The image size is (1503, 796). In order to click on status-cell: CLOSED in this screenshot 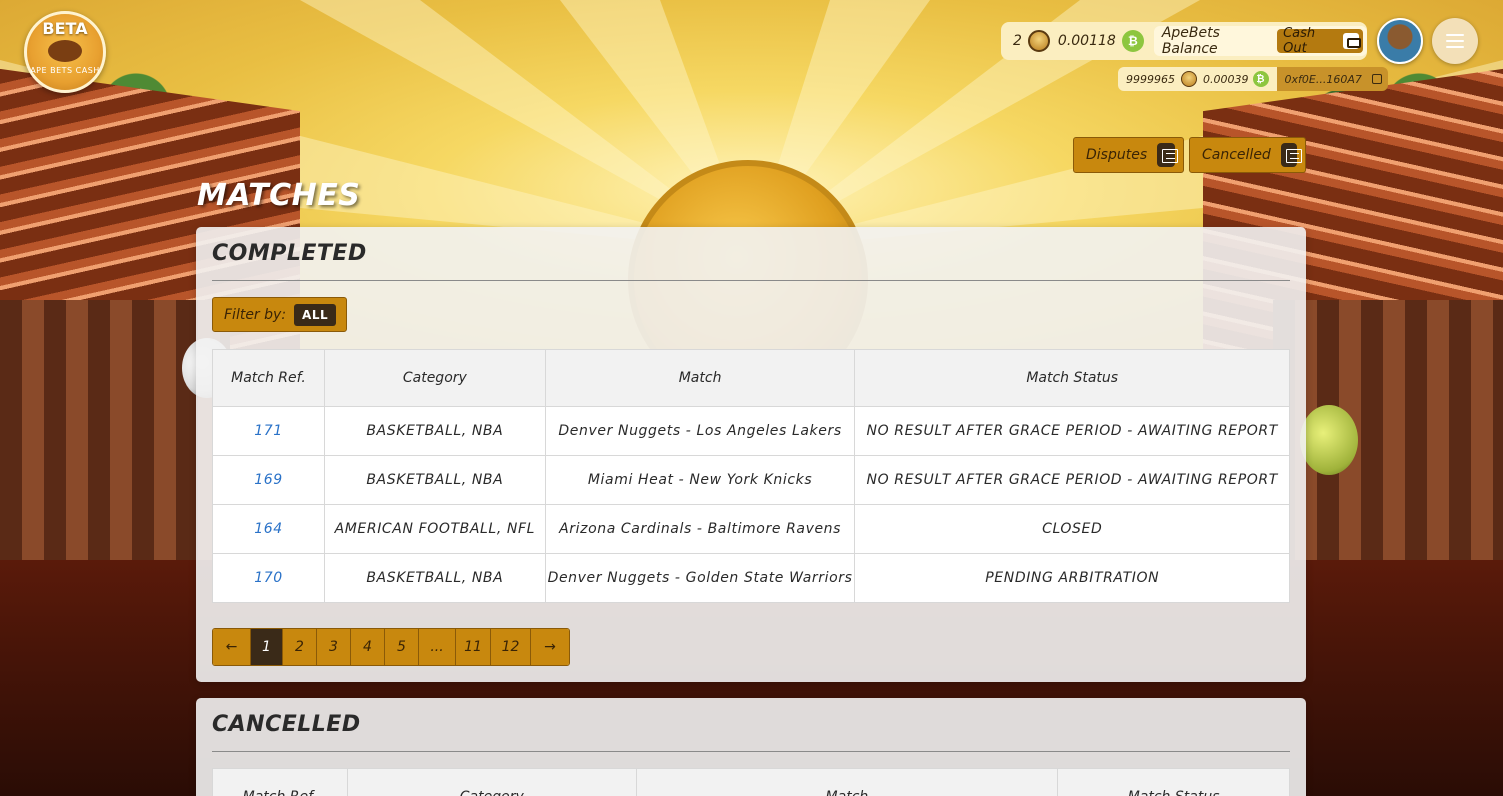, I will do `click(1072, 529)`.